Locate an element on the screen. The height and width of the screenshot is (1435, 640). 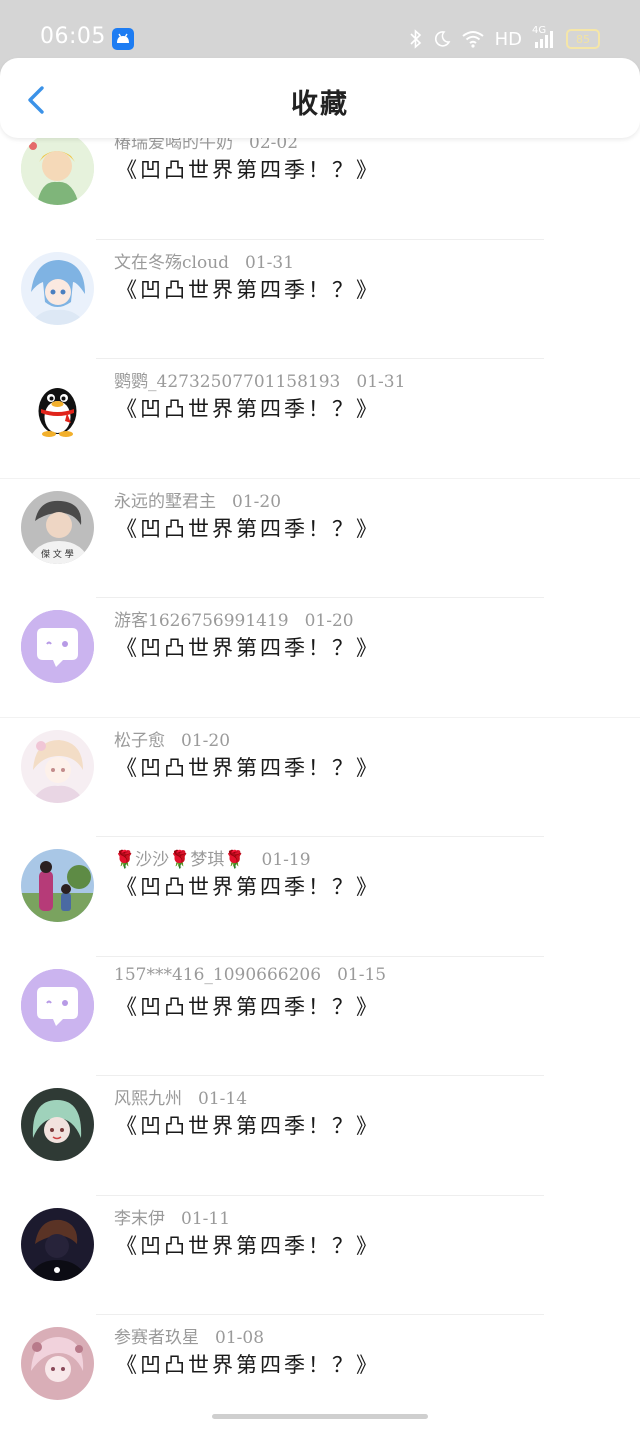
network-label: HD is located at coordinates (508, 39).